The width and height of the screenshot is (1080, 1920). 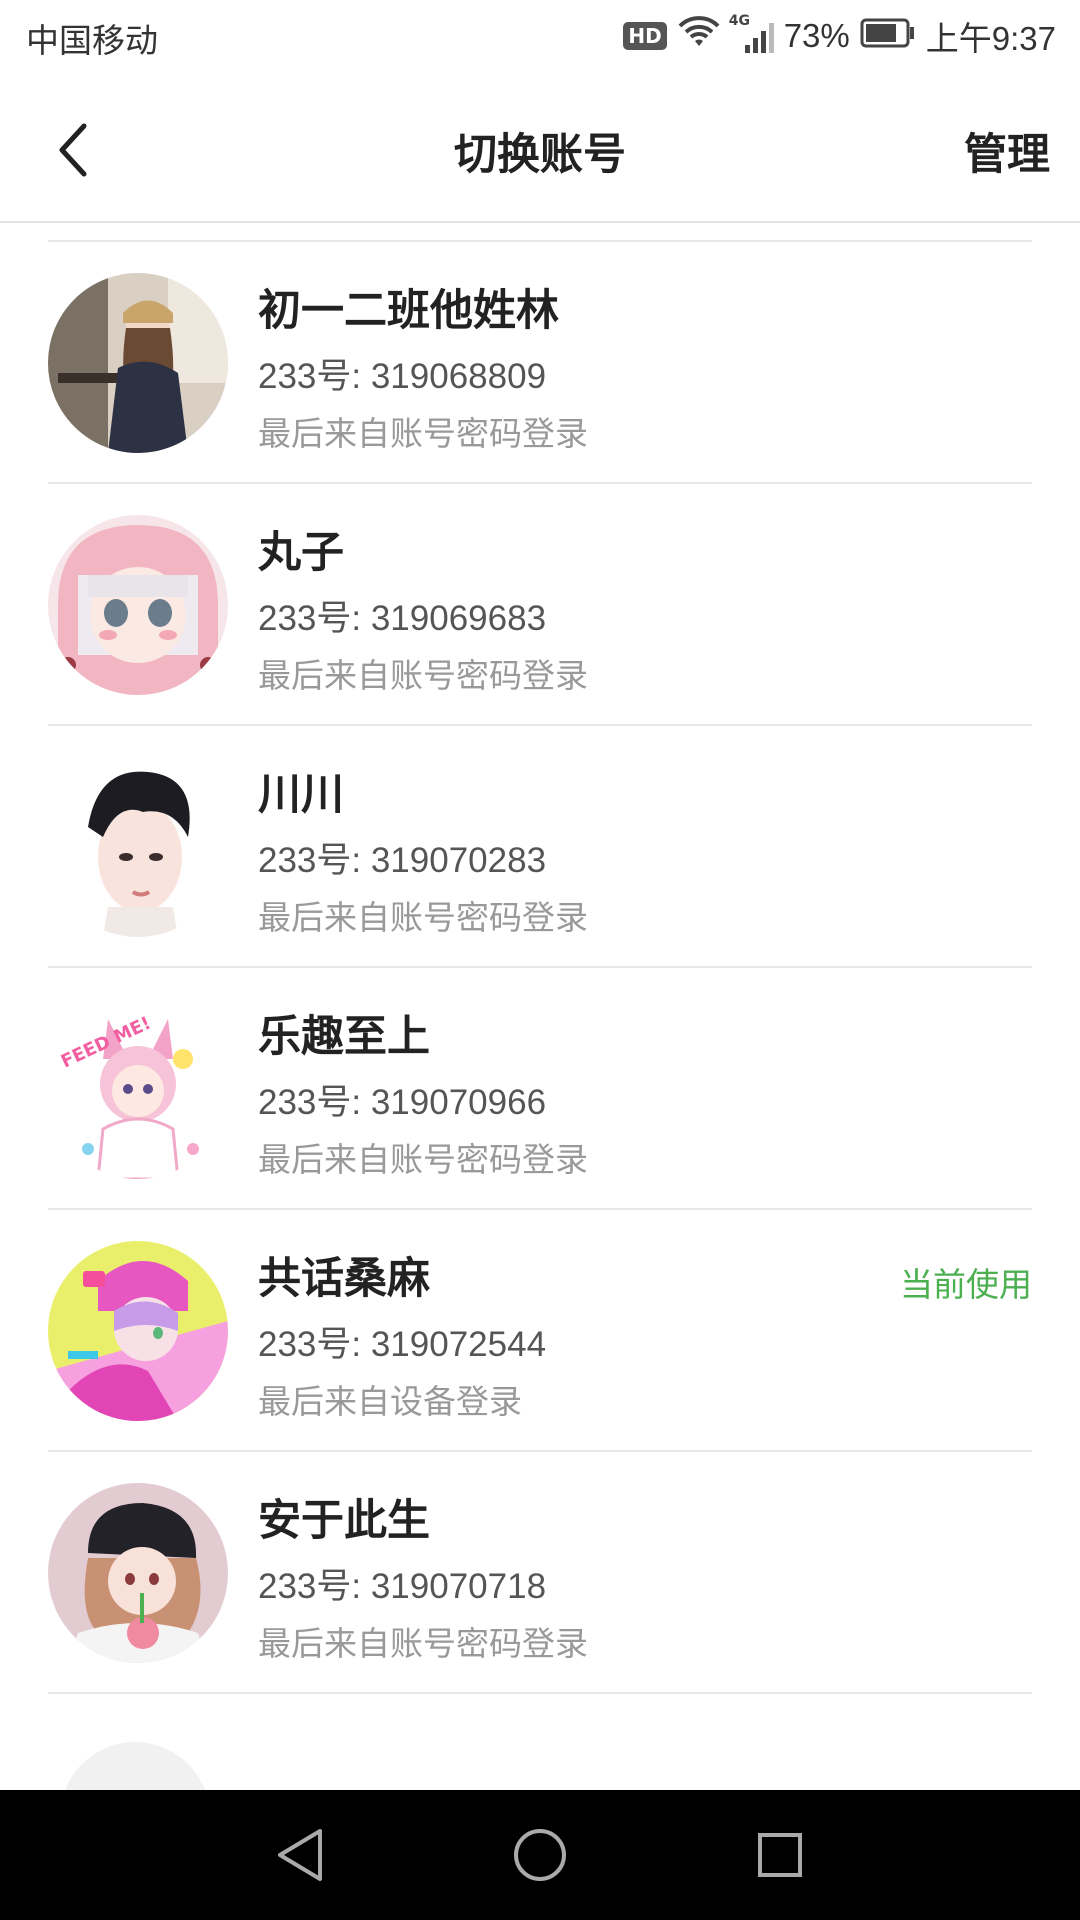 What do you see at coordinates (540, 155) in the screenshot?
I see `page-title: 切换账号` at bounding box center [540, 155].